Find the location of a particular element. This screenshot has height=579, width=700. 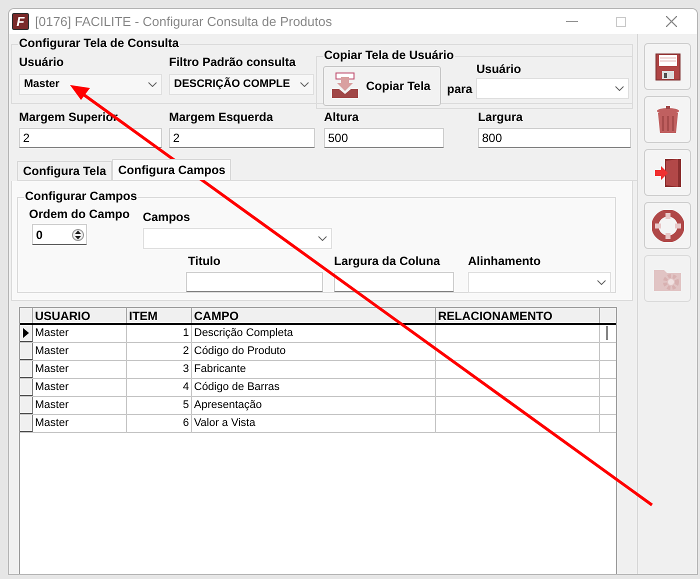

window-title: [0176] FACILITE - Configurar Consulta de Produtos is located at coordinates (183, 21).